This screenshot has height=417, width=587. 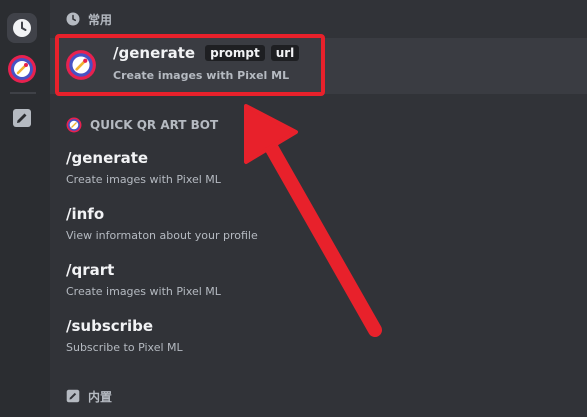 What do you see at coordinates (23, 93) in the screenshot?
I see `rail-divider` at bounding box center [23, 93].